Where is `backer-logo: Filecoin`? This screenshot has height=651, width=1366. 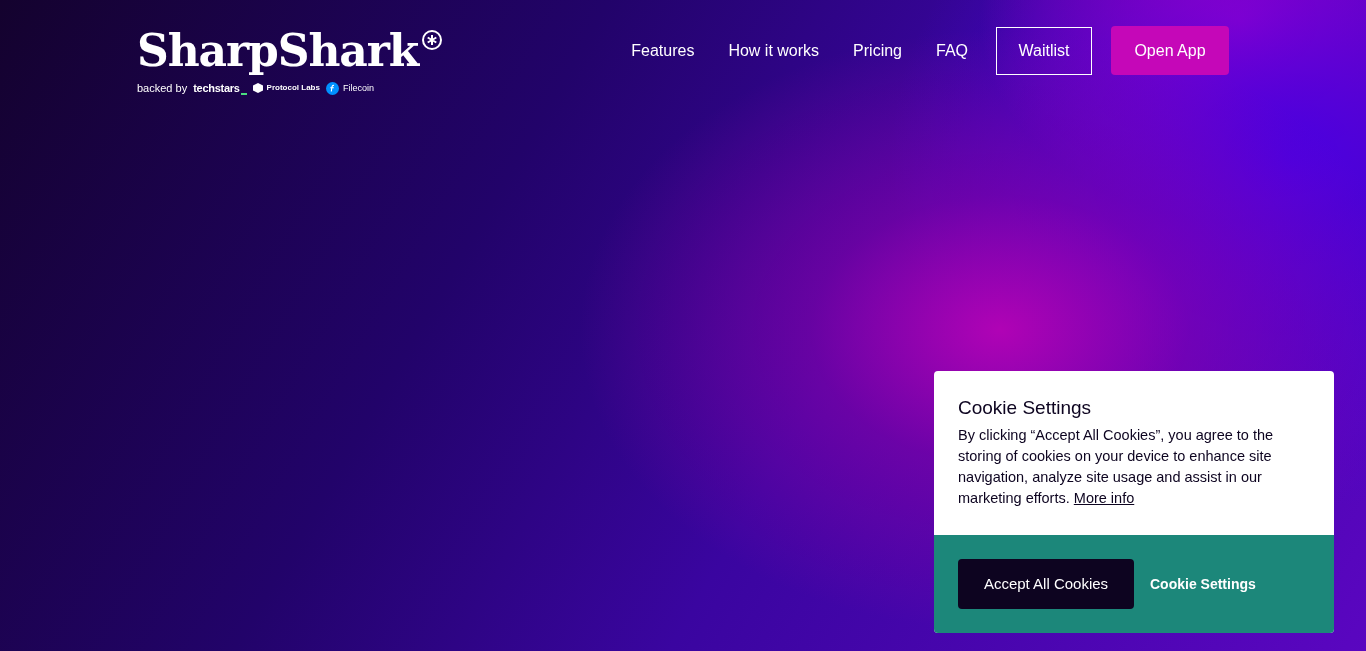 backer-logo: Filecoin is located at coordinates (358, 88).